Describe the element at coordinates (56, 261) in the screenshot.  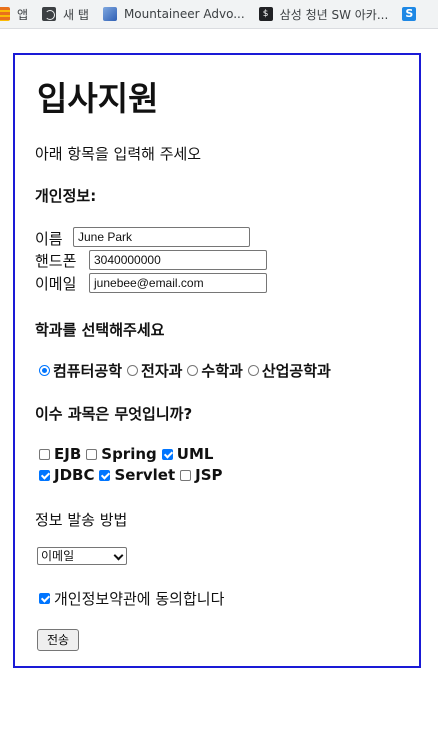
I see `phone-label: 핸드폰` at that location.